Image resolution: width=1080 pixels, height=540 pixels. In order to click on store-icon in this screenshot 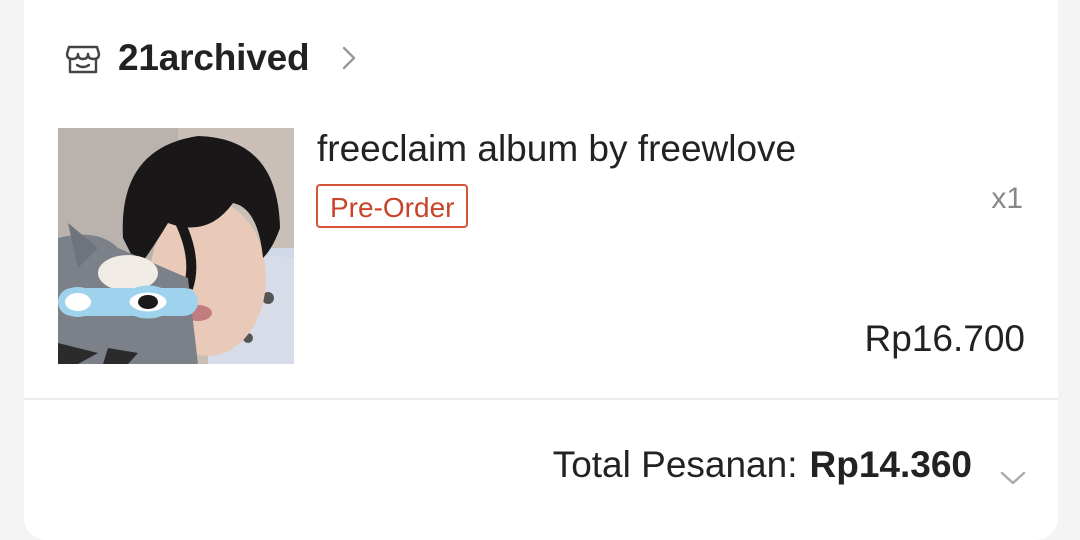, I will do `click(83, 58)`.